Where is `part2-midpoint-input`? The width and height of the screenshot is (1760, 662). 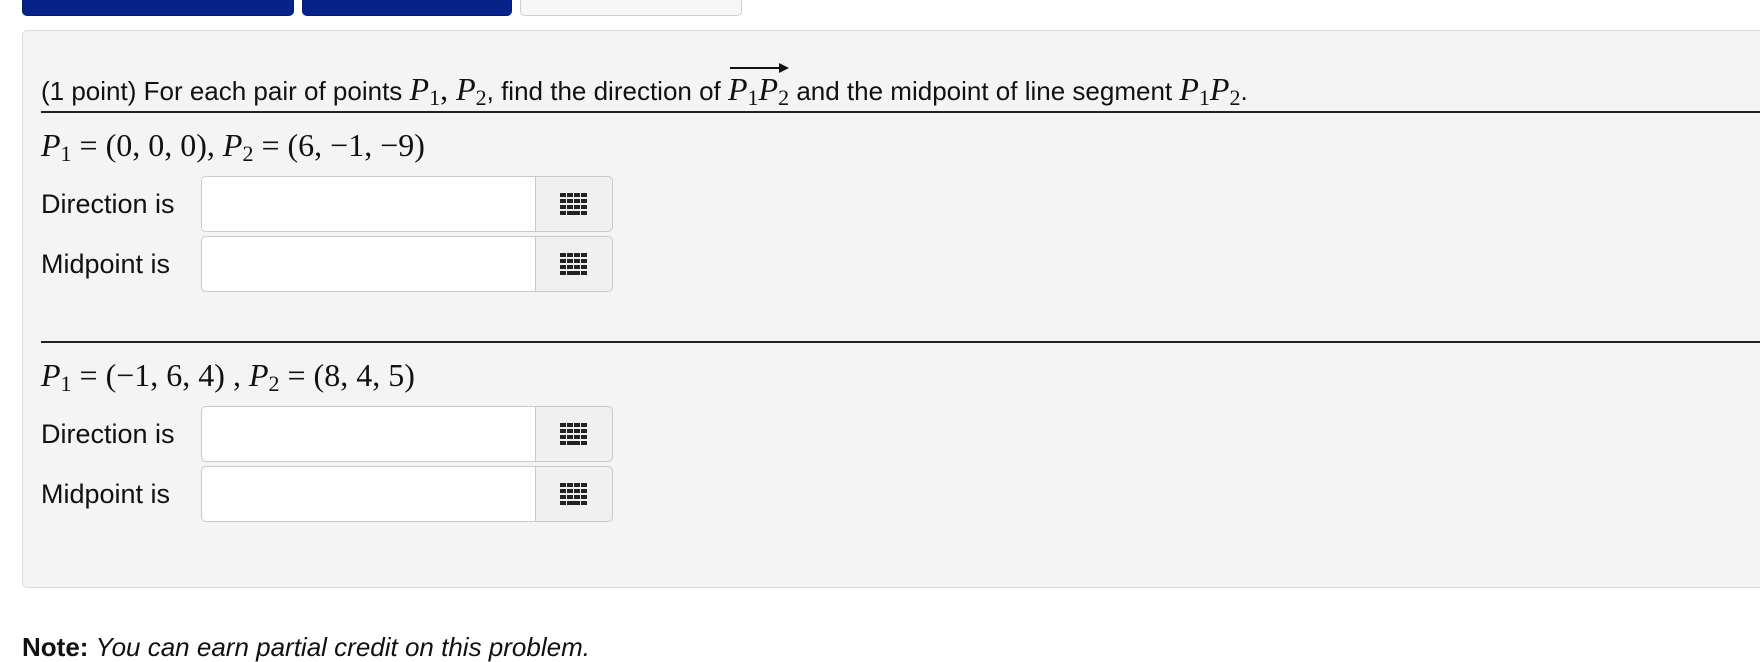 part2-midpoint-input is located at coordinates (368, 494).